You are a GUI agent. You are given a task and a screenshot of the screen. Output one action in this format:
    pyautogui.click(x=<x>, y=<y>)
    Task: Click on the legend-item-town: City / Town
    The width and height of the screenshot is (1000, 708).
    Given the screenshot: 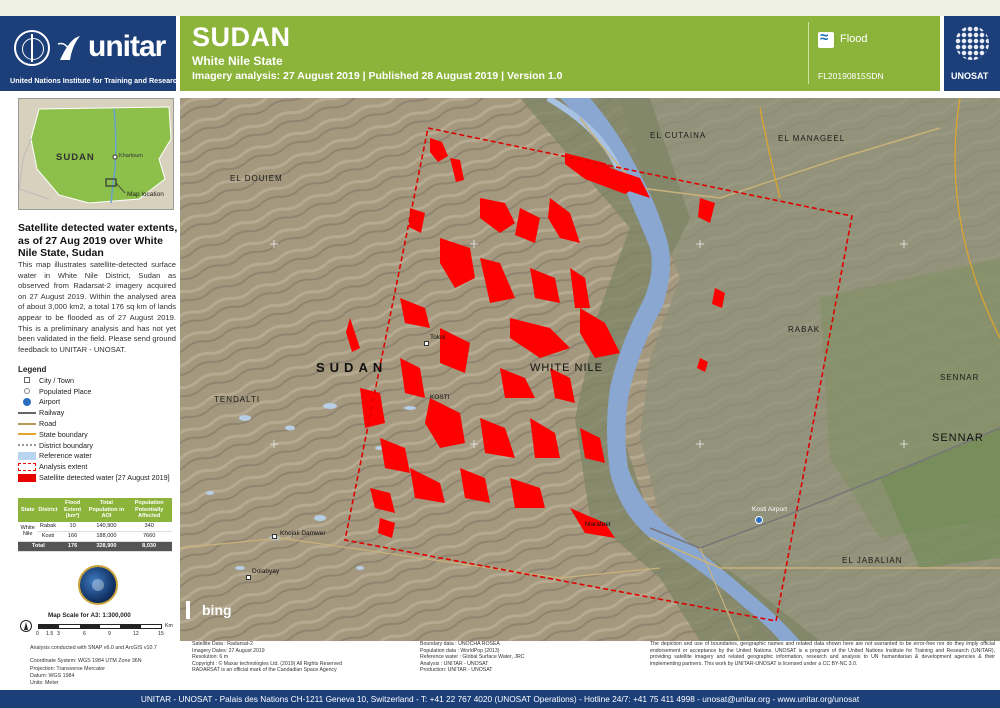 What is the action you would take?
    pyautogui.click(x=103, y=380)
    